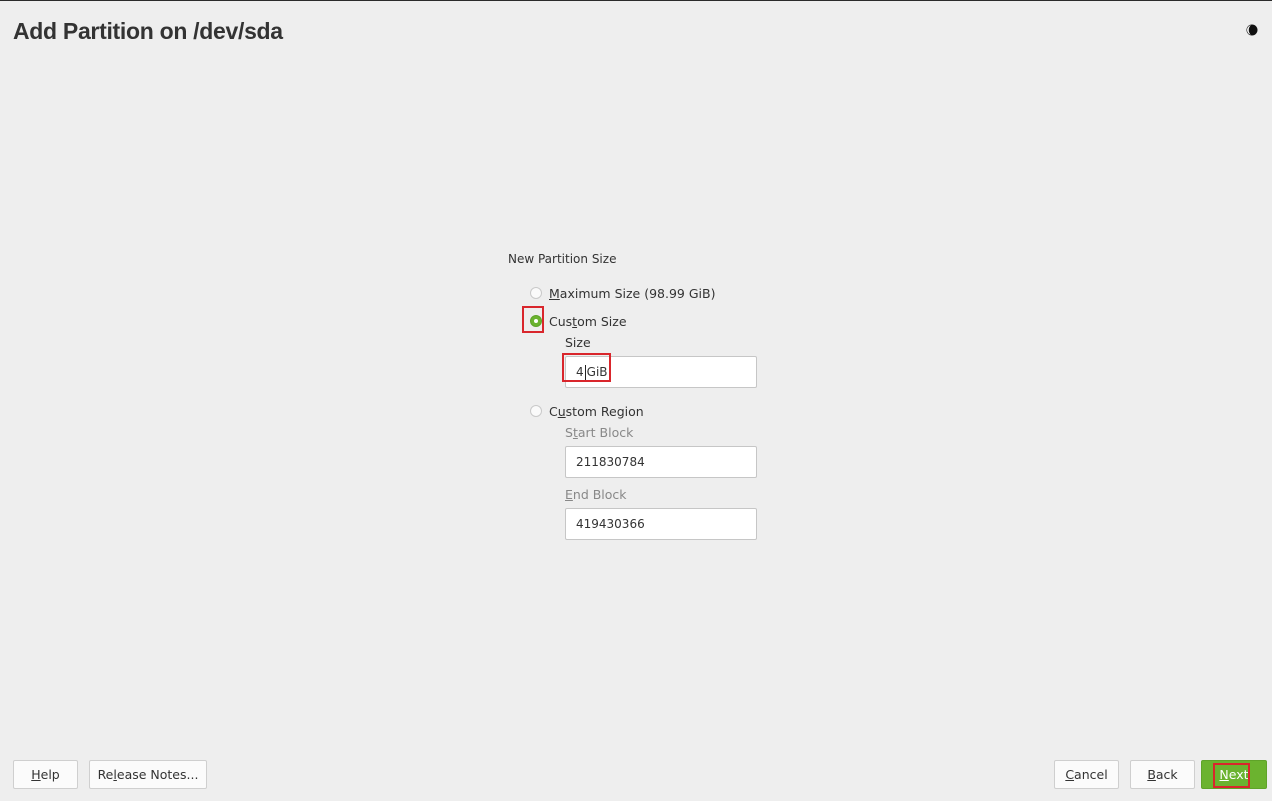 The height and width of the screenshot is (801, 1272). What do you see at coordinates (588, 321) in the screenshot?
I see `radio-label: Custom Size` at bounding box center [588, 321].